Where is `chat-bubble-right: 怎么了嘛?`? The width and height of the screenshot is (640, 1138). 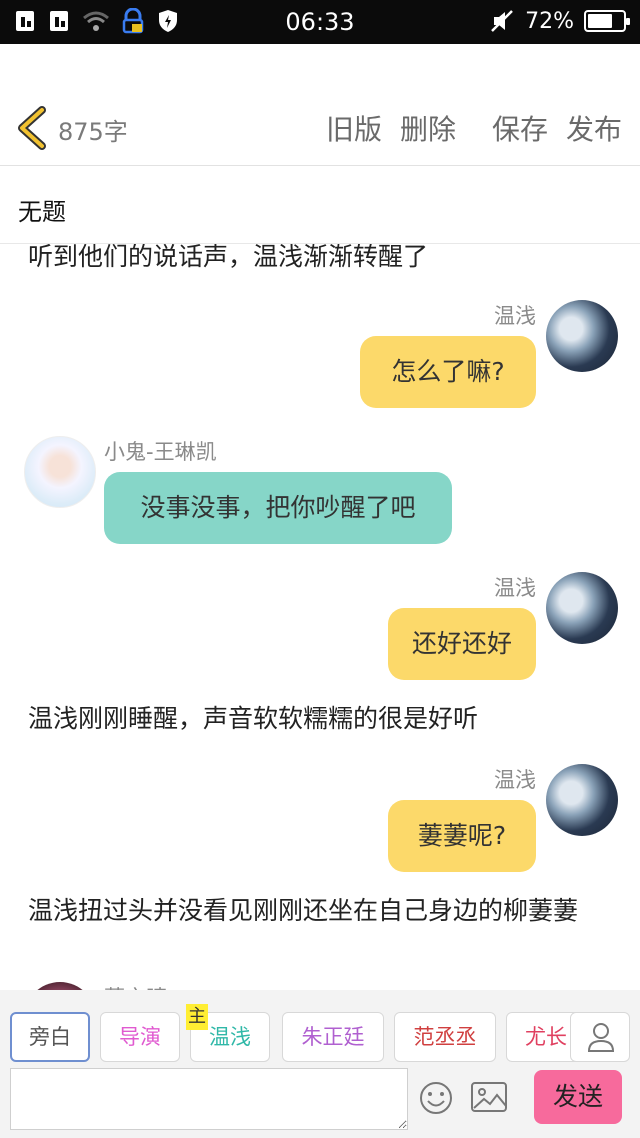 chat-bubble-right: 怎么了嘛? is located at coordinates (448, 372).